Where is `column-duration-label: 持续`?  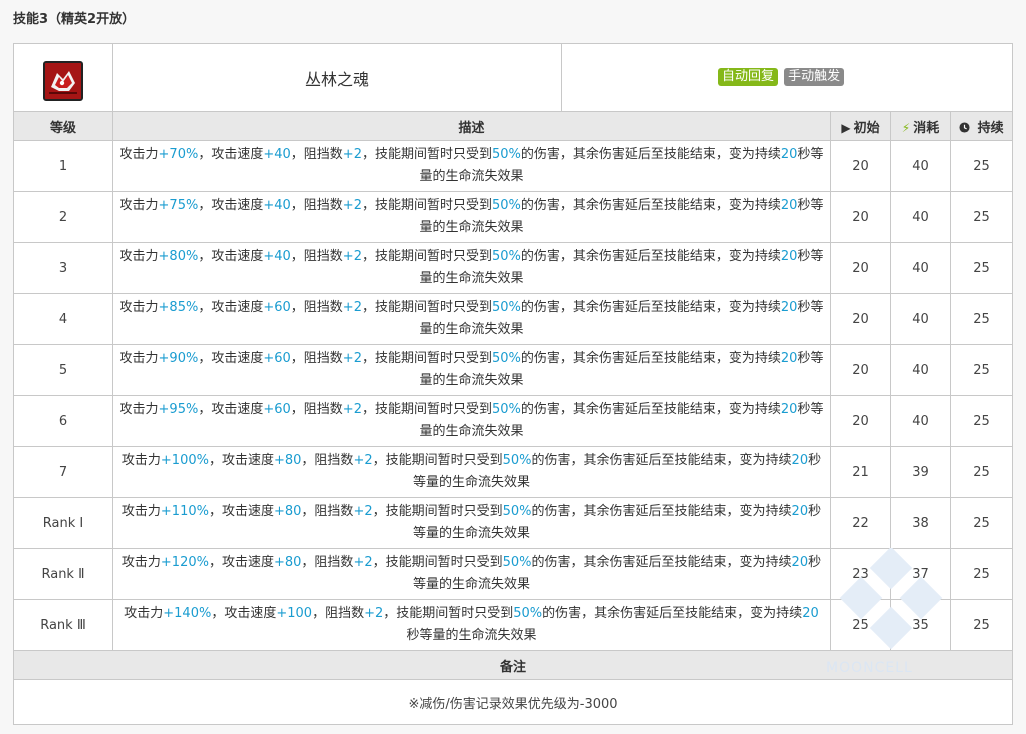 column-duration-label: 持续 is located at coordinates (990, 128).